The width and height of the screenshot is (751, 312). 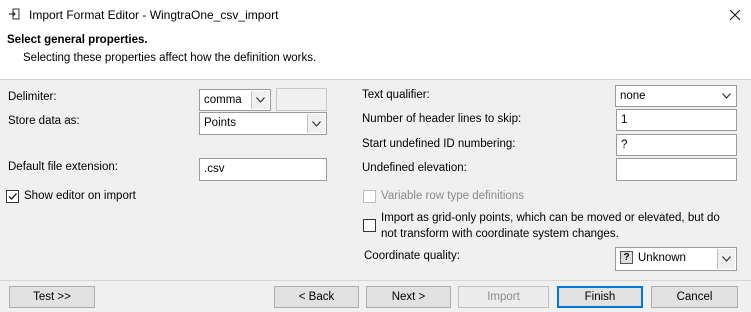 What do you see at coordinates (503, 297) in the screenshot?
I see `import-button: Import` at bounding box center [503, 297].